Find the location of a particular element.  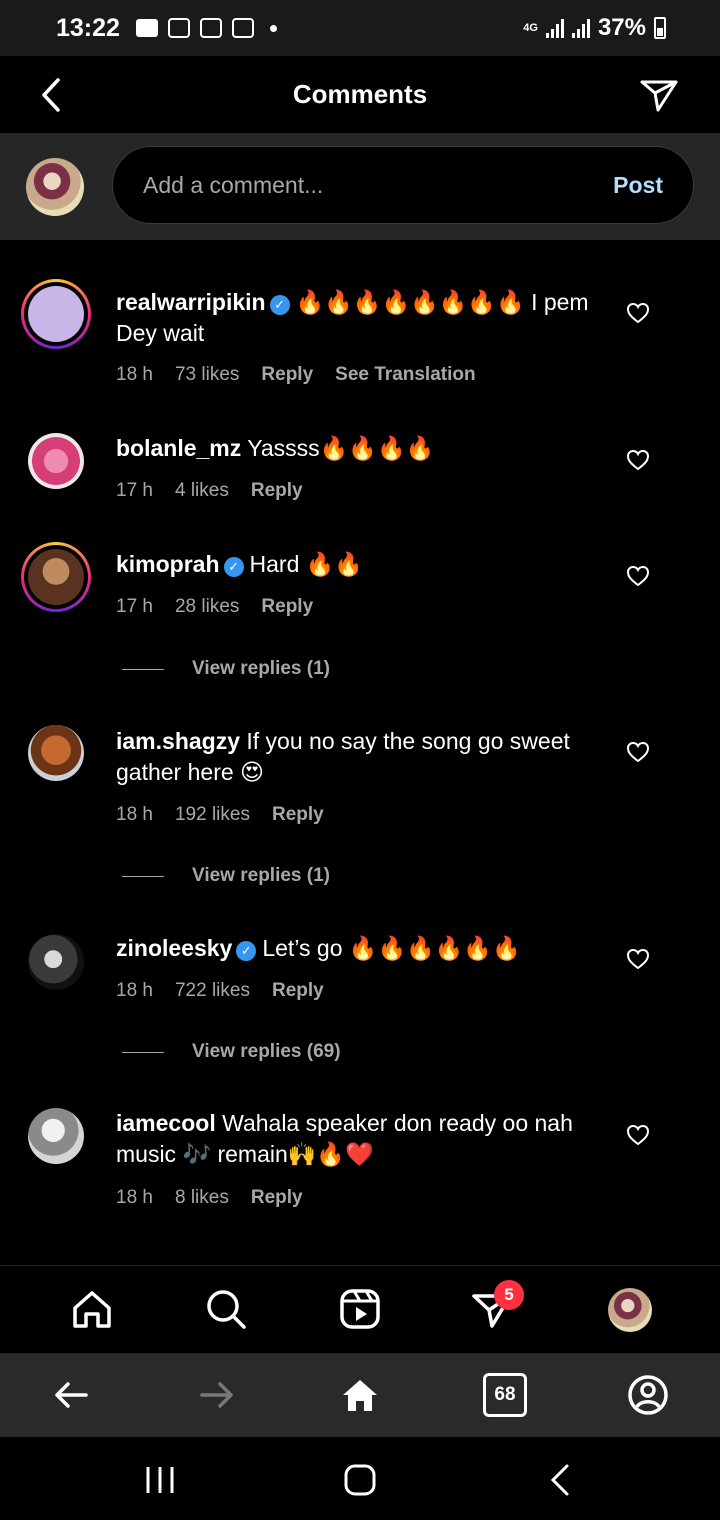

bottom-tab-bar: 5 is located at coordinates (360, 1309).